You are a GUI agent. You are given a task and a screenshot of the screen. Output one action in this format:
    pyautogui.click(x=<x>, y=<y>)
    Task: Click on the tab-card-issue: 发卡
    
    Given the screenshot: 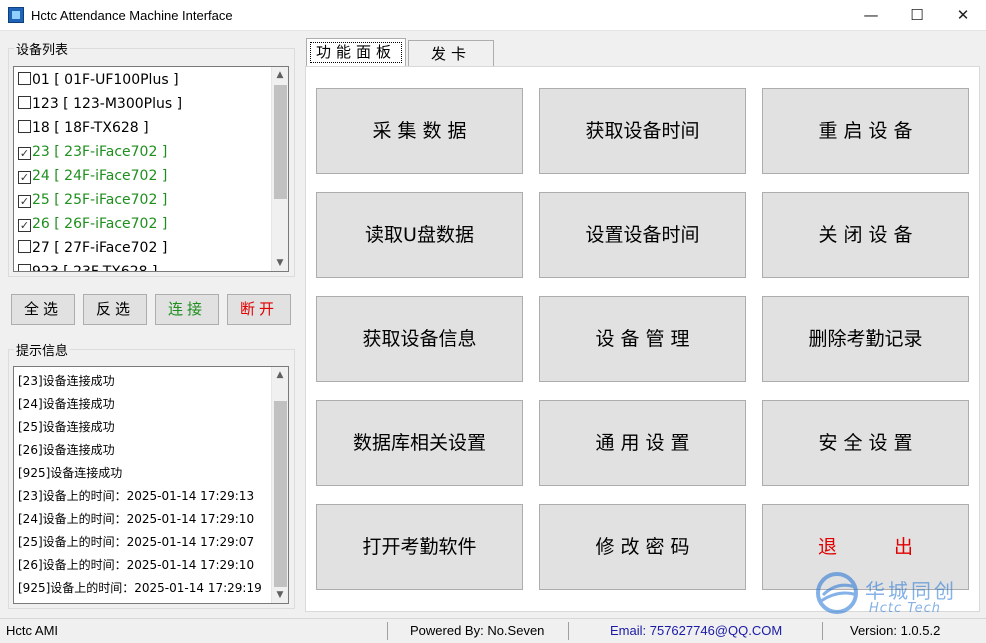 What is the action you would take?
    pyautogui.click(x=451, y=53)
    